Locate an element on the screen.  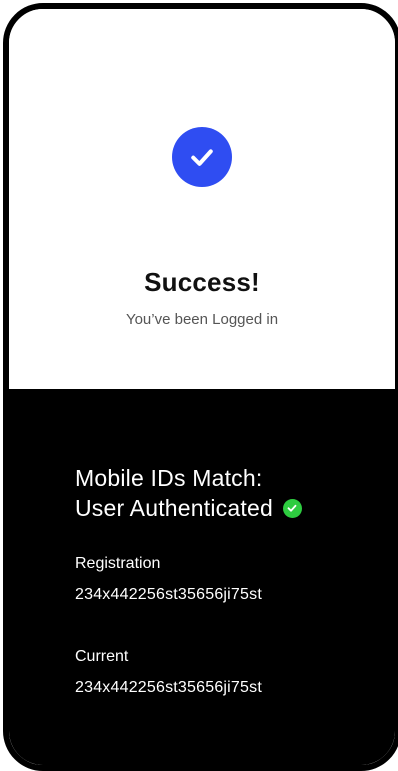
auth-status-row: User Authenticated is located at coordinates (188, 508).